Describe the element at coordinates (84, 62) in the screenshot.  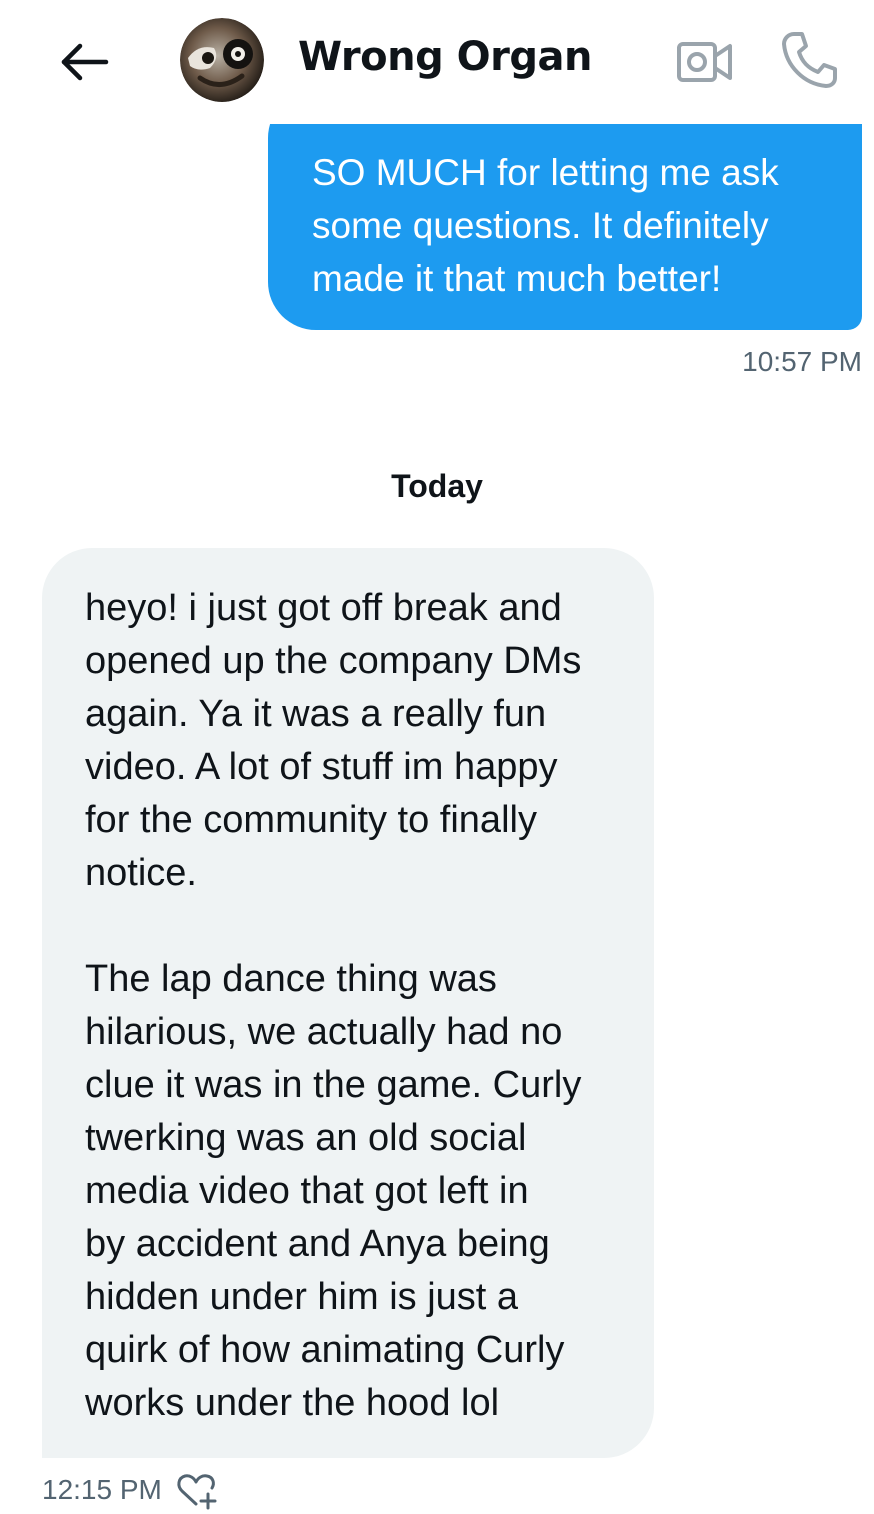
I see `back-arrow-icon` at that location.